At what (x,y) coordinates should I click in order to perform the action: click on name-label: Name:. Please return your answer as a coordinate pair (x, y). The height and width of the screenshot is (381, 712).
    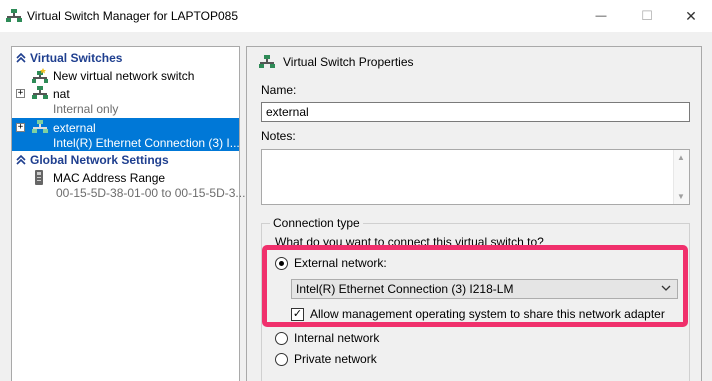
    Looking at the image, I should click on (279, 90).